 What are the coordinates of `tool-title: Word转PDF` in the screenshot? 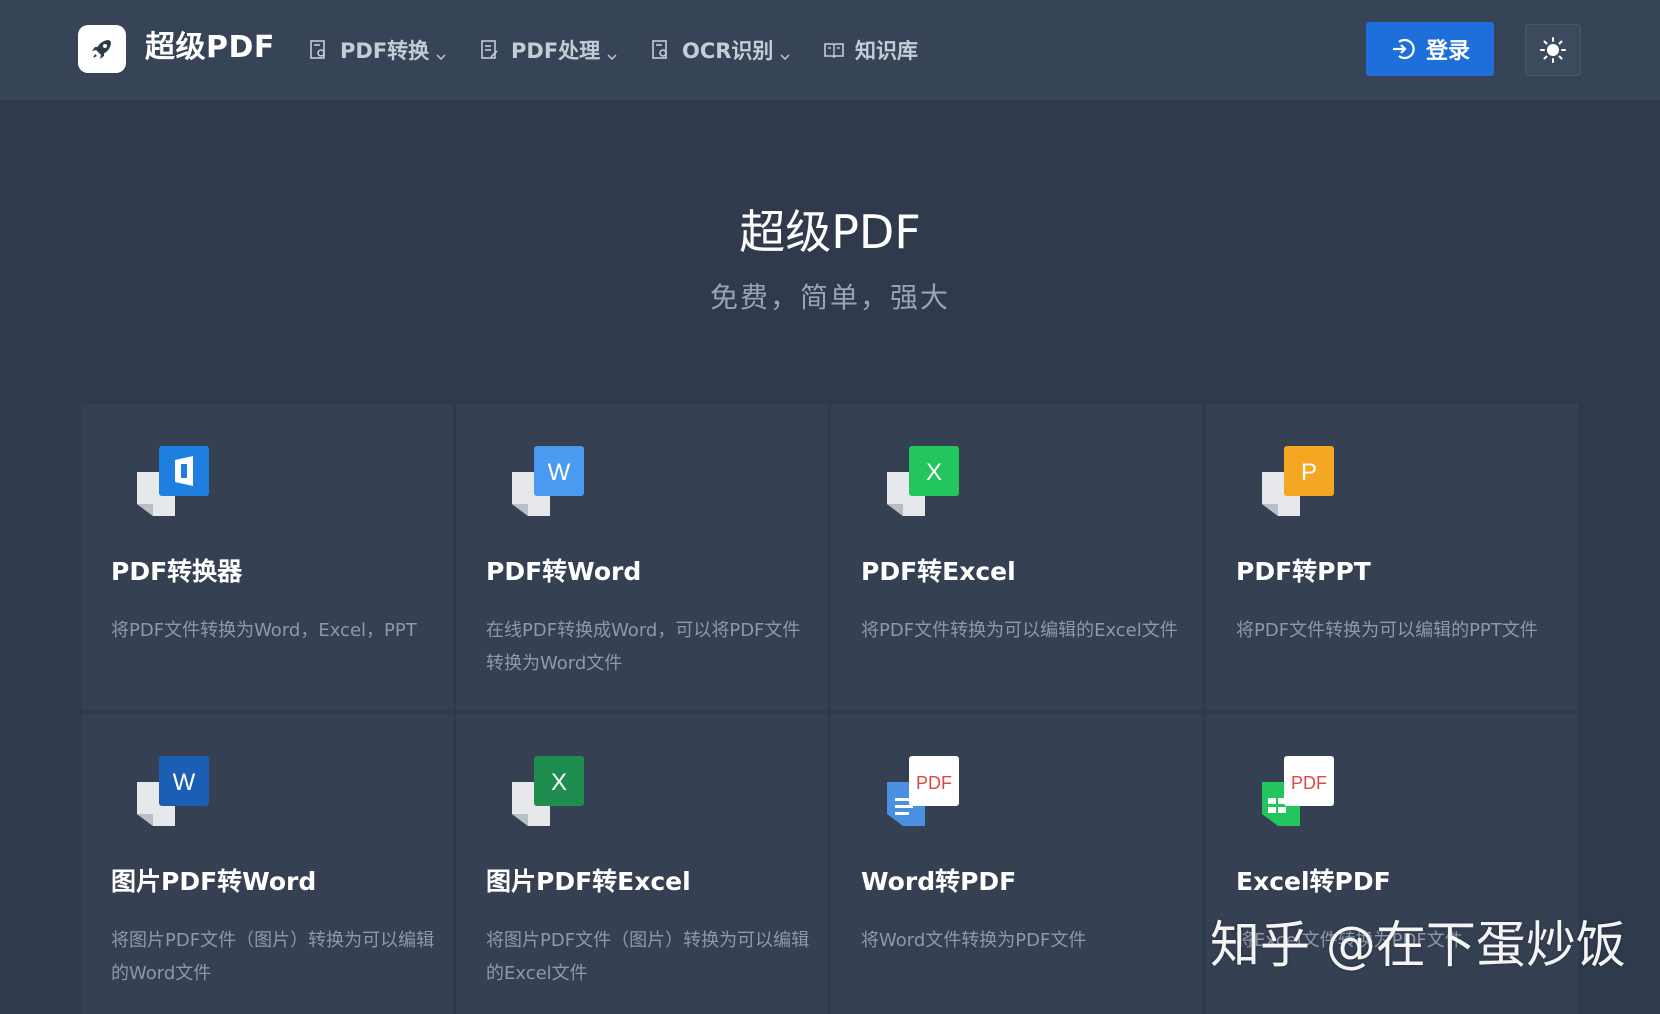 It's located at (939, 881).